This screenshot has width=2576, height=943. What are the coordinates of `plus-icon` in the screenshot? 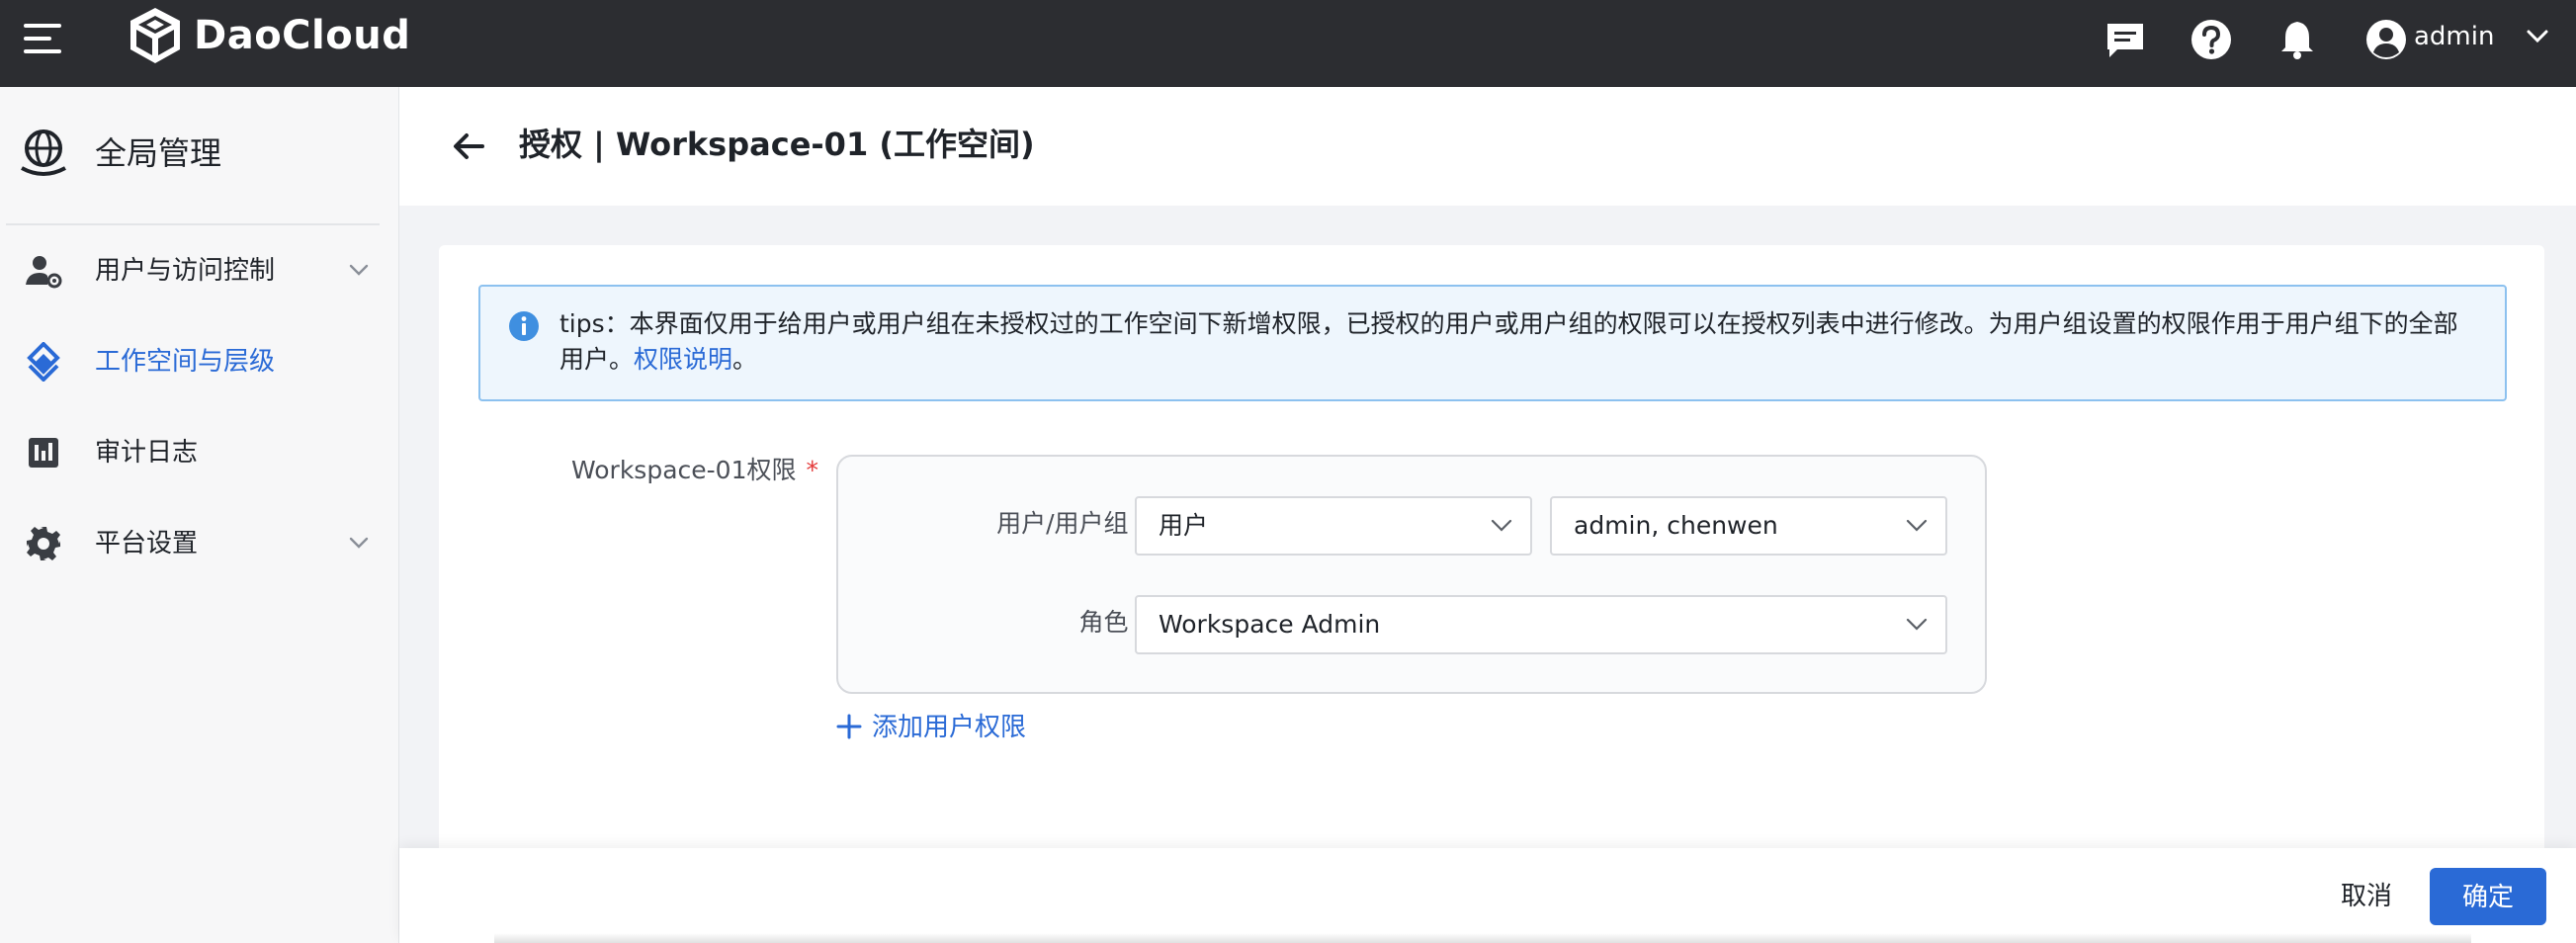 It's located at (849, 726).